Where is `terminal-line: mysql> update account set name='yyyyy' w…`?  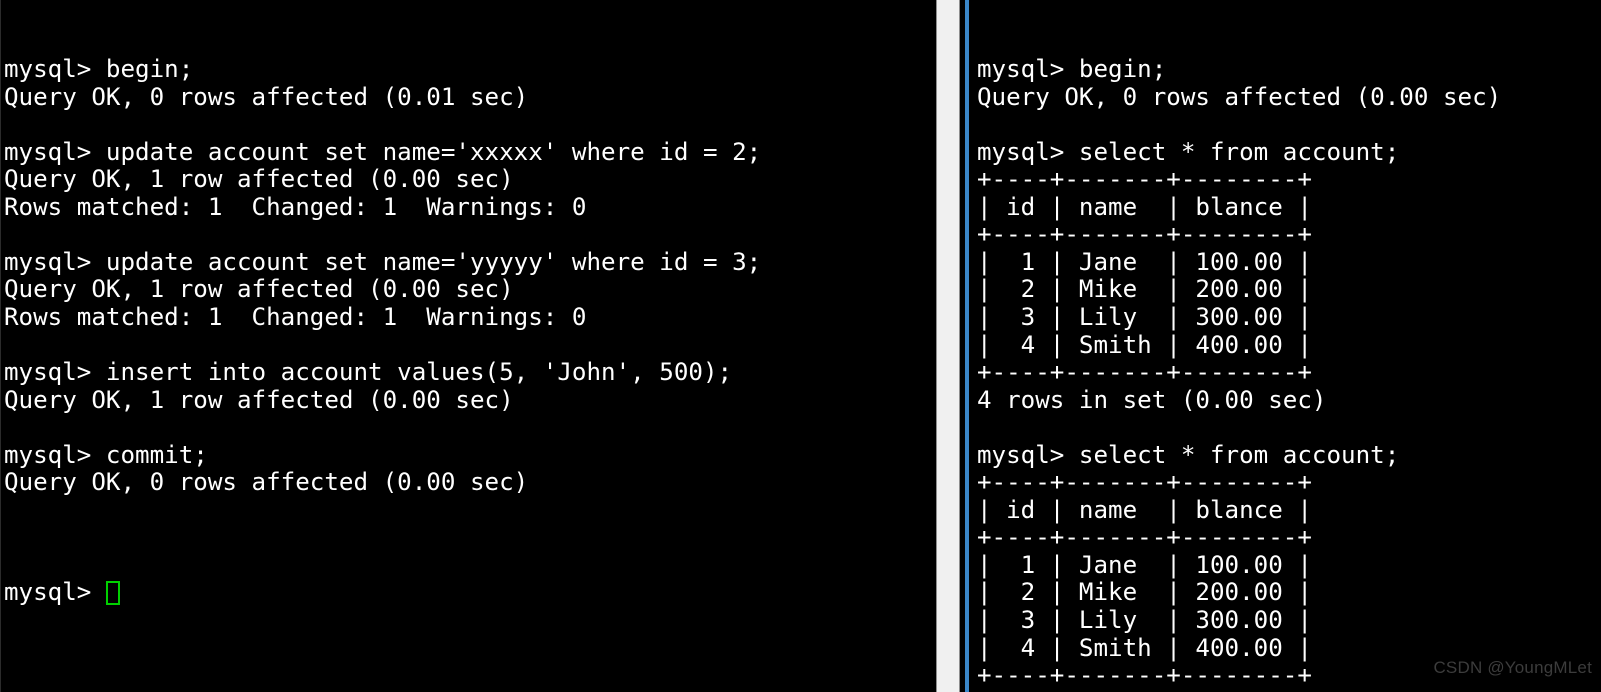
terminal-line: mysql> update account set name='yyyyy' w… is located at coordinates (383, 261).